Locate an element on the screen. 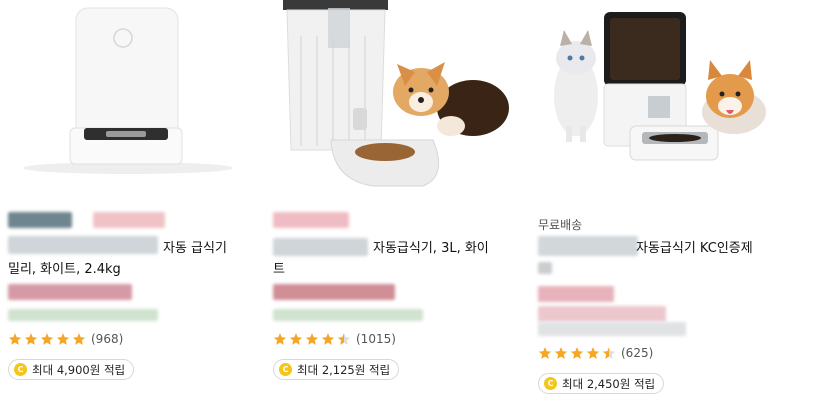 This screenshot has width=815, height=403. shipping-label: 무료배송 is located at coordinates (560, 225).